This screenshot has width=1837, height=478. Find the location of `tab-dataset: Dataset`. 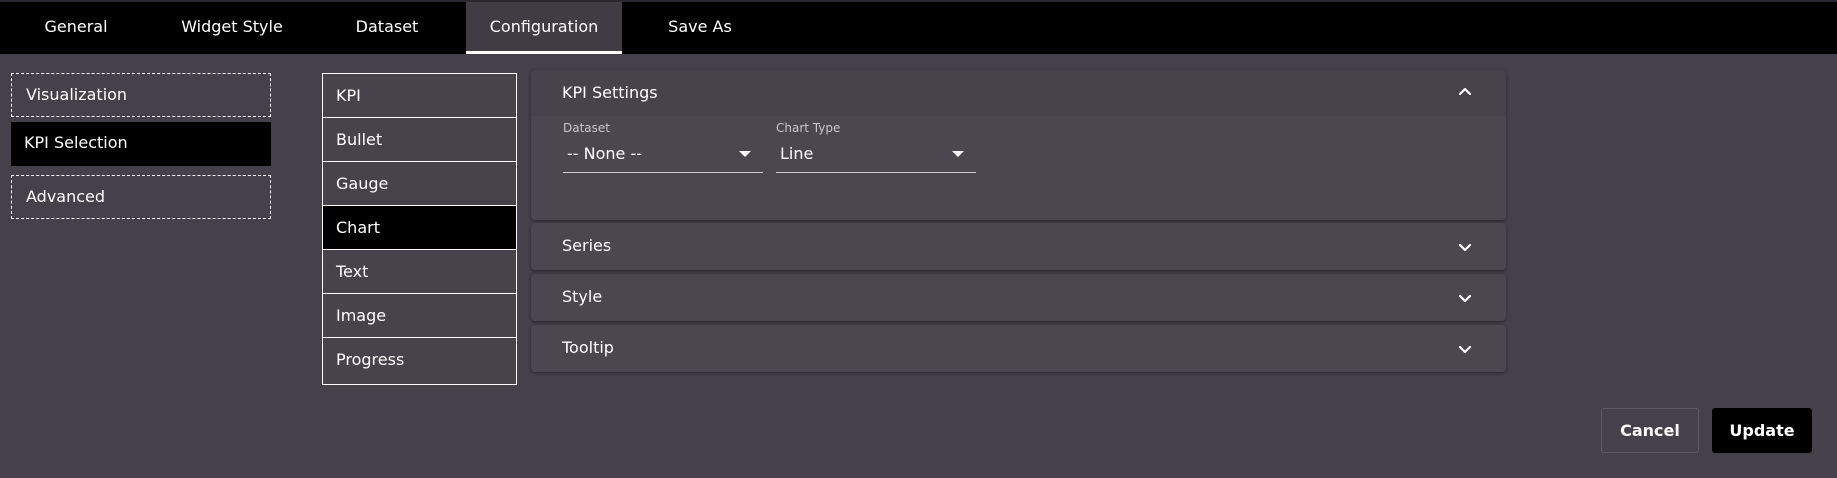

tab-dataset: Dataset is located at coordinates (387, 28).